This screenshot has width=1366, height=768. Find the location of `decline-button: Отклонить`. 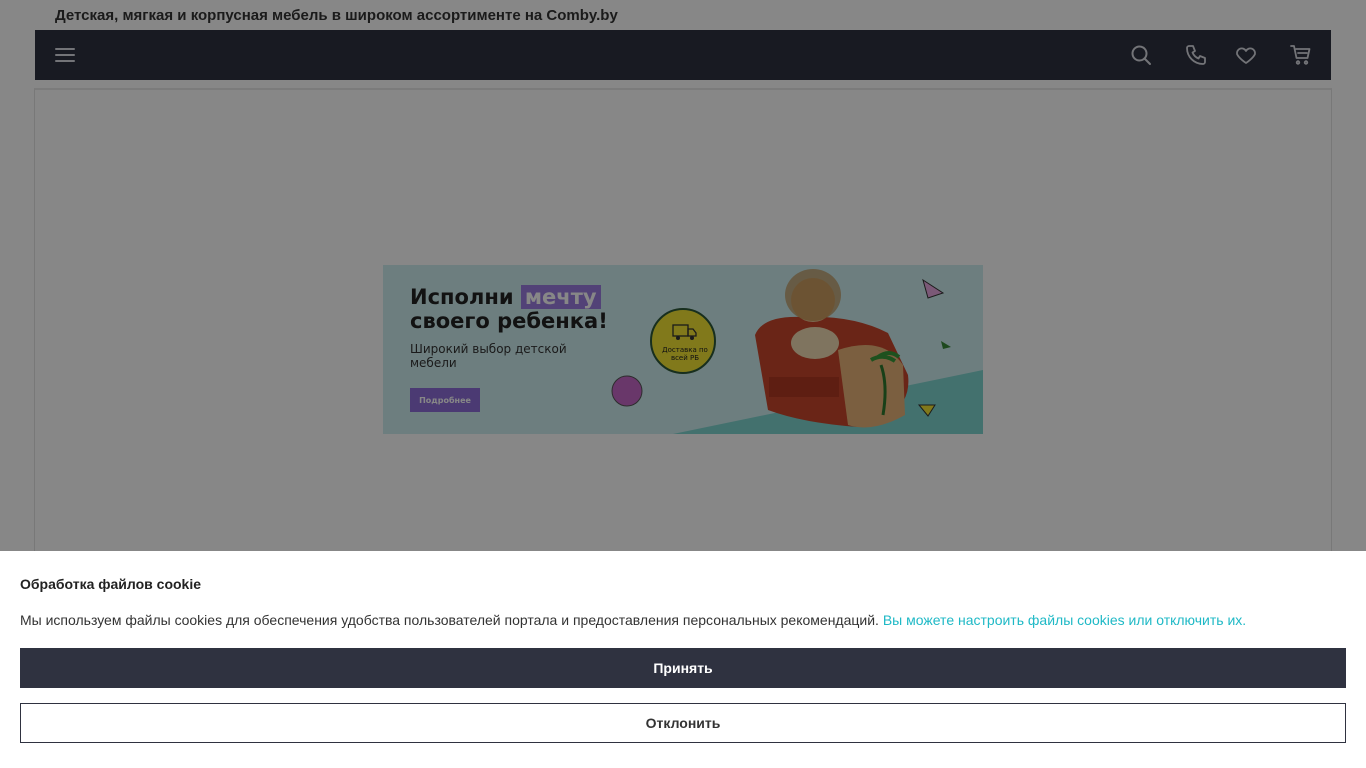

decline-button: Отклонить is located at coordinates (683, 723).